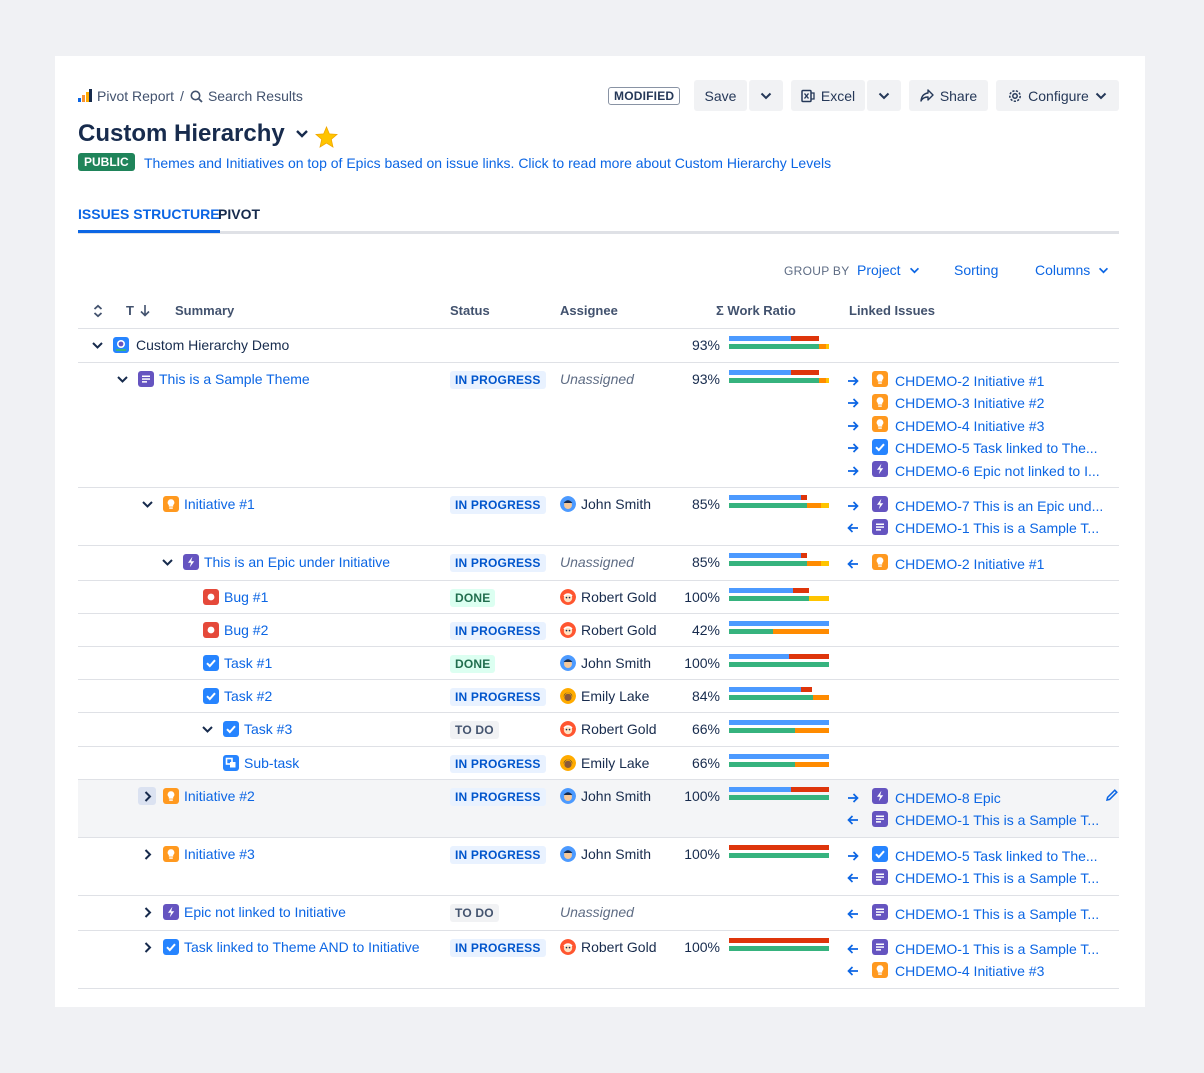  What do you see at coordinates (126, 96) in the screenshot?
I see `breadcrumb-pivot-report: Pivot Report` at bounding box center [126, 96].